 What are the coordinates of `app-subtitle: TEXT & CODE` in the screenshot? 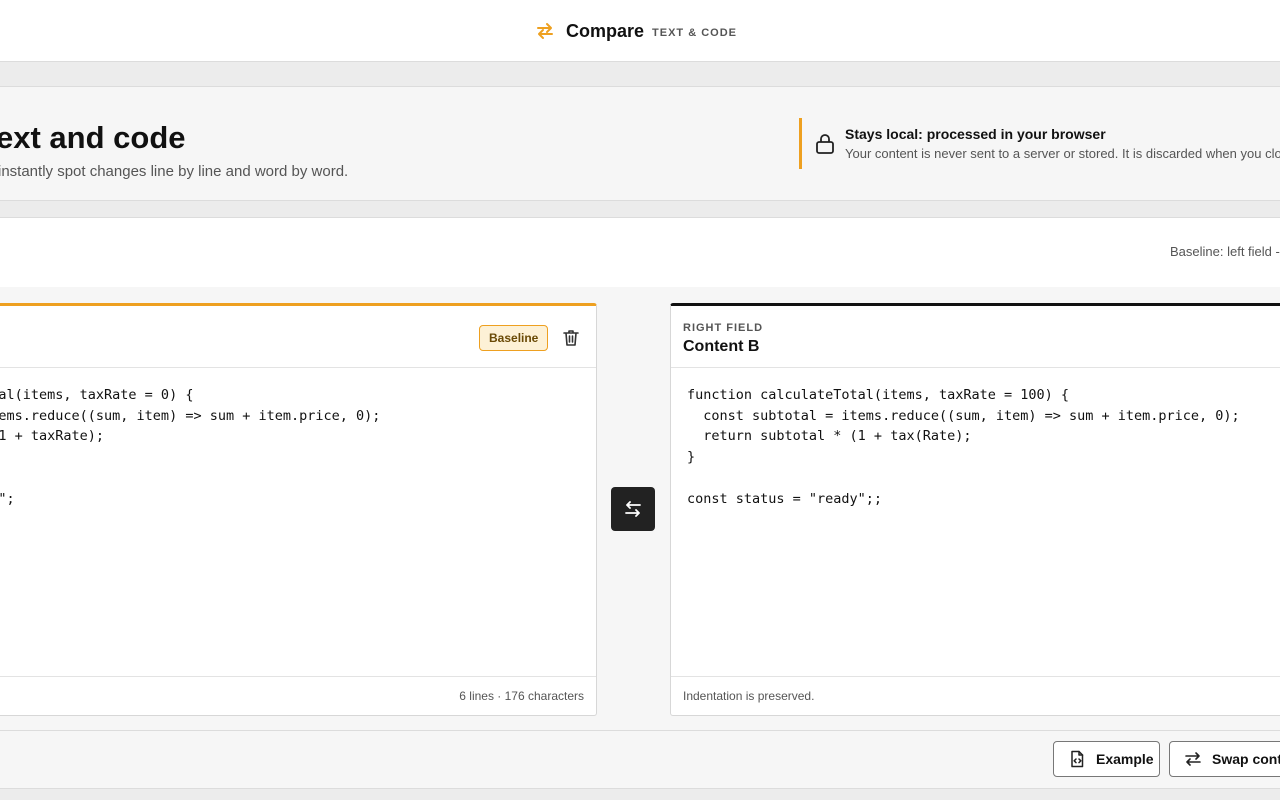 It's located at (694, 32).